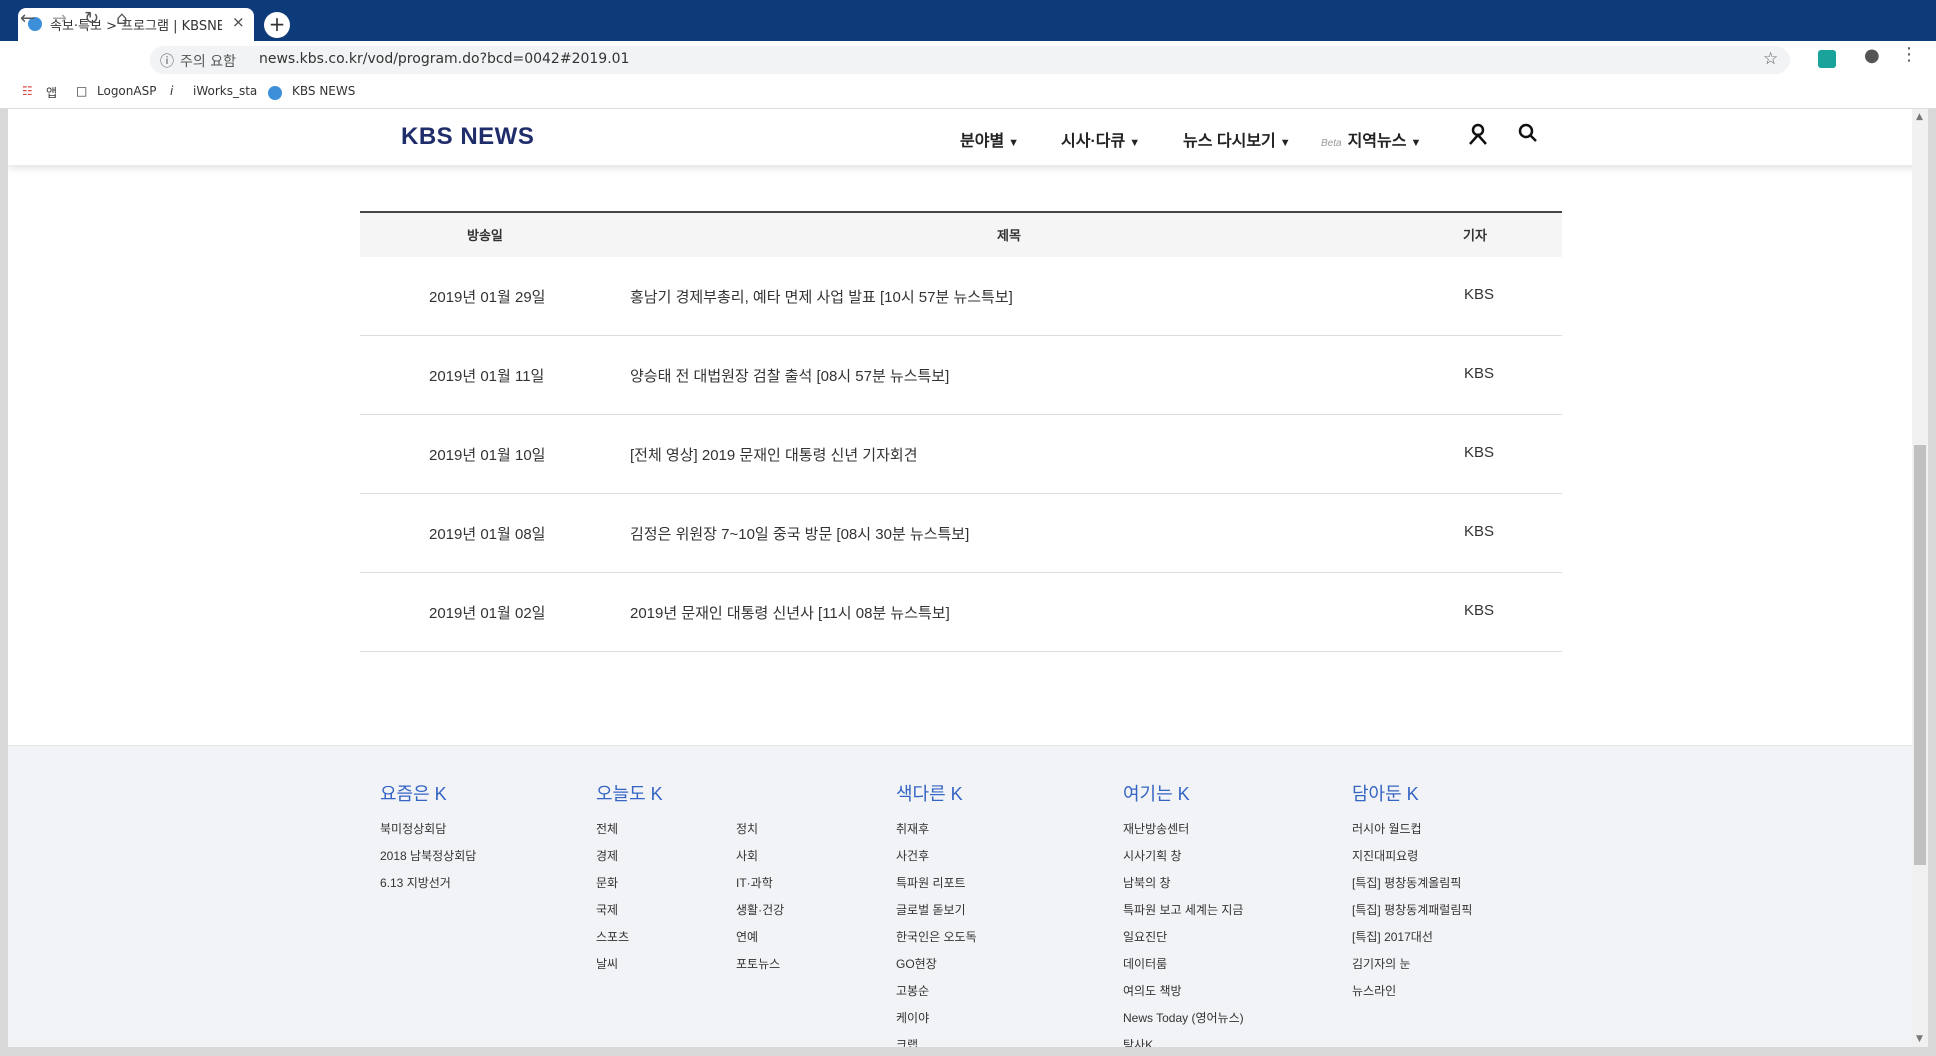  I want to click on nav-category: 분야별 ▼, so click(989, 139).